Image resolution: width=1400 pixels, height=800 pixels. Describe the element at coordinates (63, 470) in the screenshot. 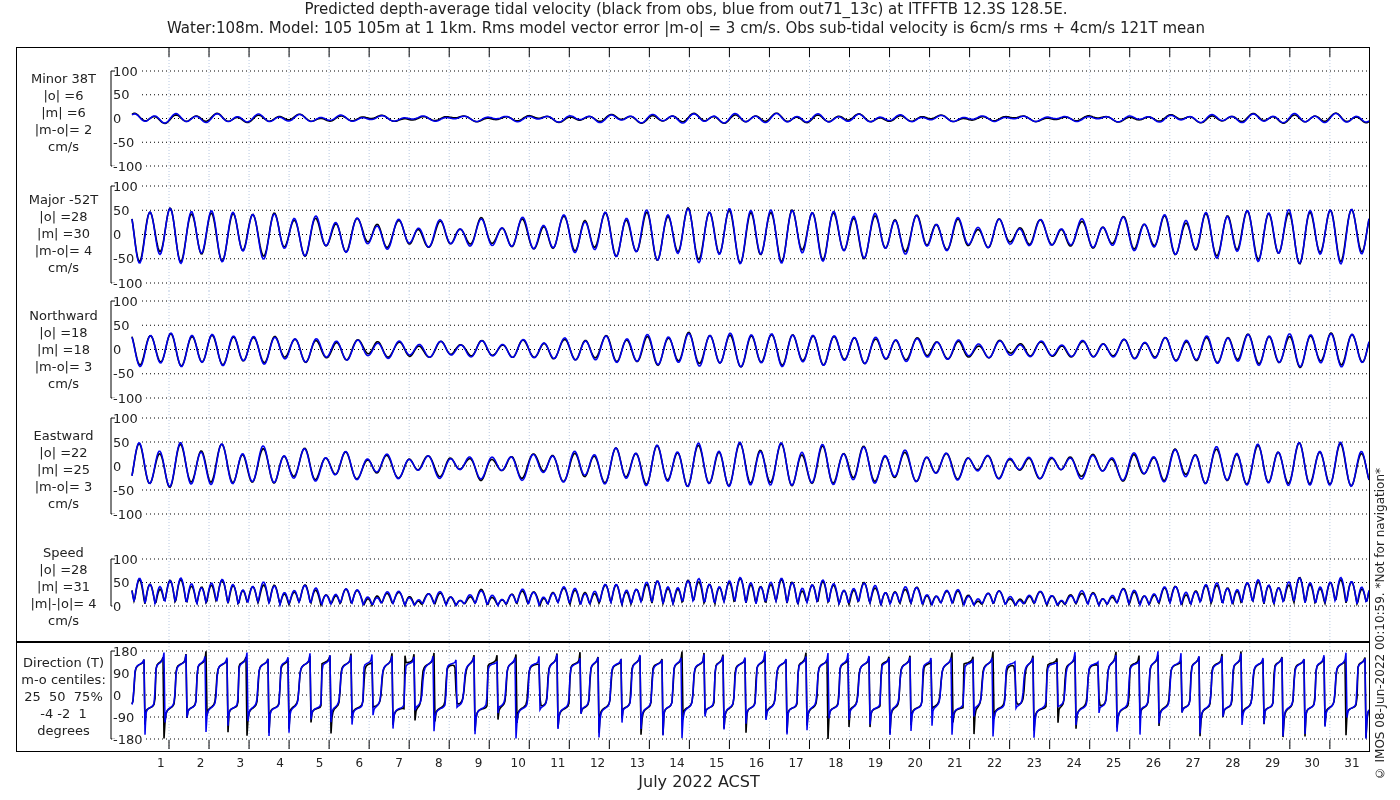

I see `panel-label: Eastward |o| =22 |m| =25 |m-o|= 3 cm/s` at that location.